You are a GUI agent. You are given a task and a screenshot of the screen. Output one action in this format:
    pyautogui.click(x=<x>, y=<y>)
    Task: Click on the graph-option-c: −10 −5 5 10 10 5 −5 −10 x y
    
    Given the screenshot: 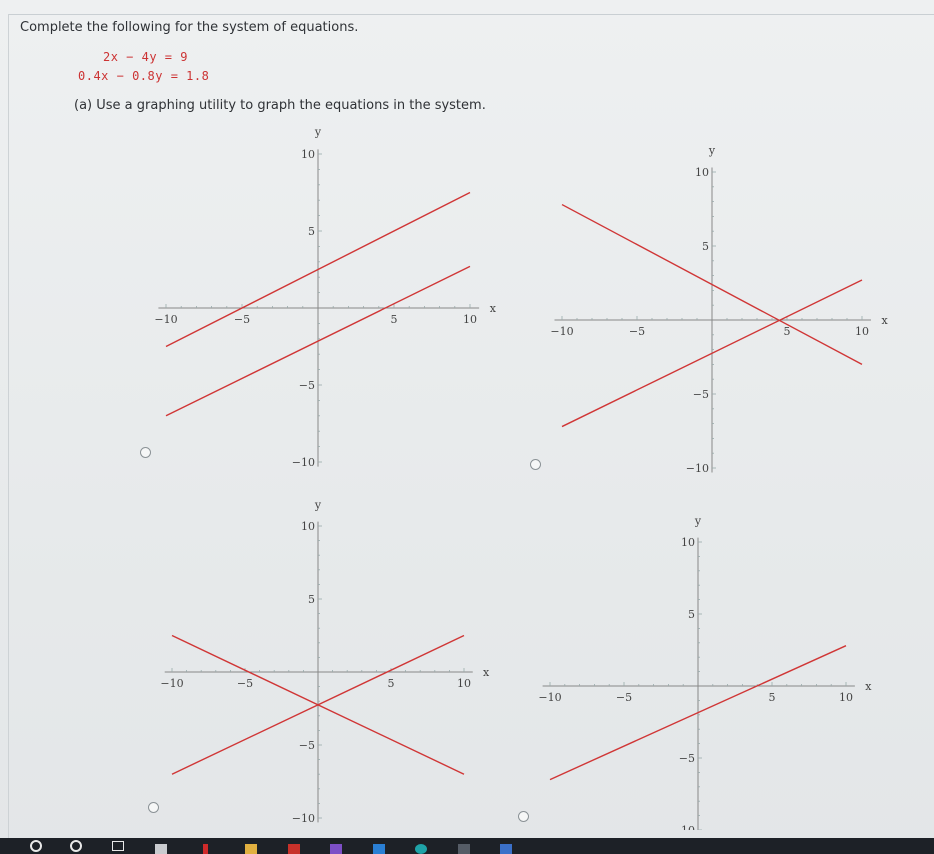 What is the action you would take?
    pyautogui.click(x=325, y=662)
    